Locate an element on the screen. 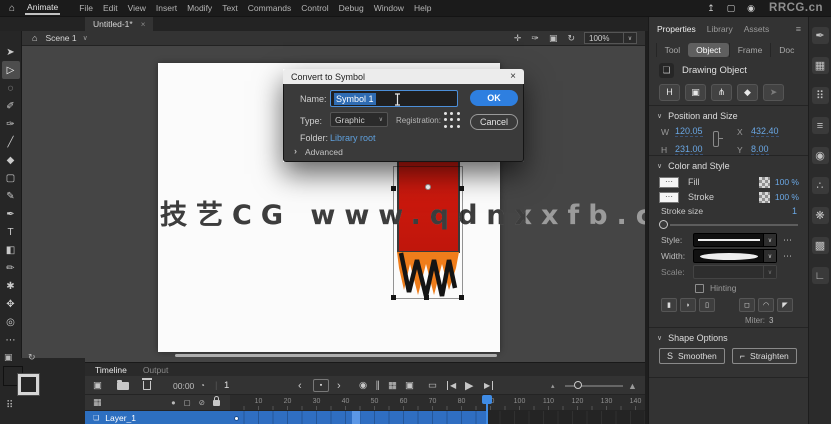 Image resolution: width=831 pixels, height=424 pixels. step-forward-icon: ▶ is located at coordinates (489, 385).